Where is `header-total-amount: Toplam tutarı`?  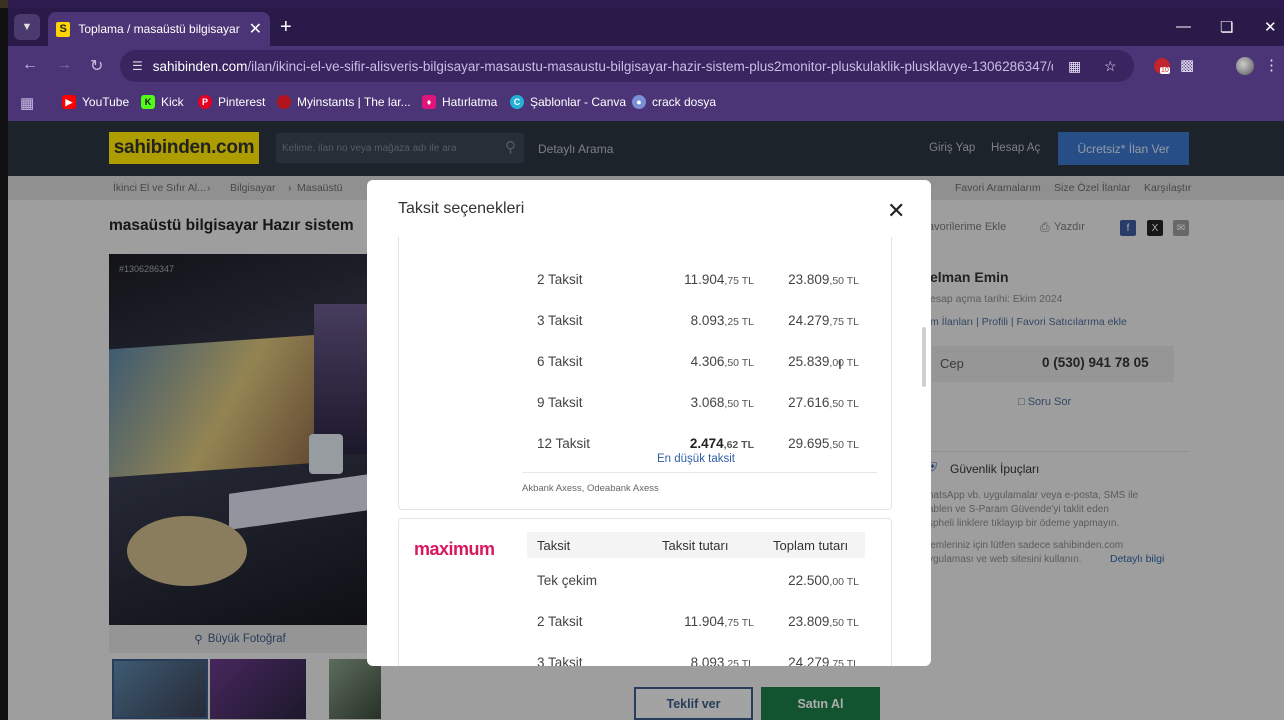 header-total-amount: Toplam tutarı is located at coordinates (811, 545).